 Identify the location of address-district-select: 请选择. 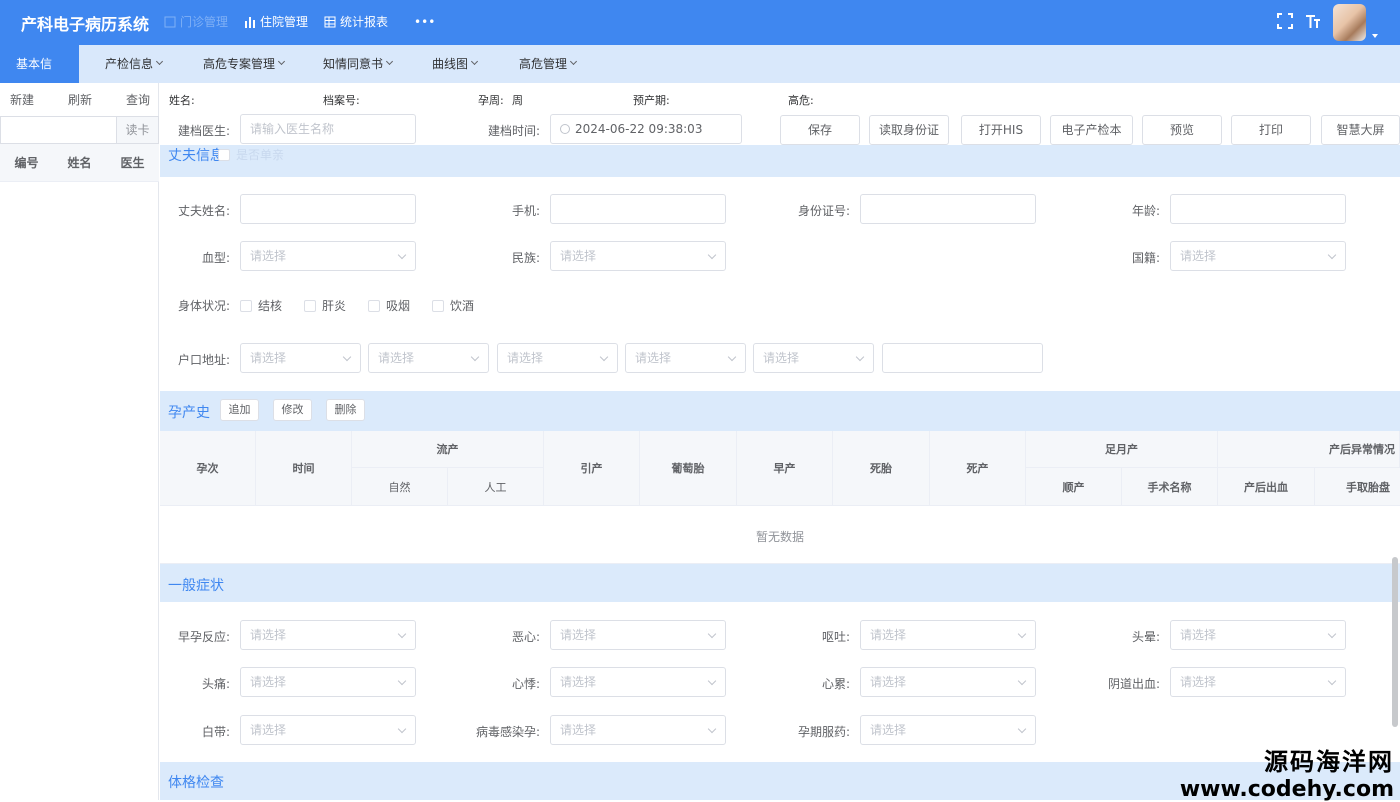
(557, 358).